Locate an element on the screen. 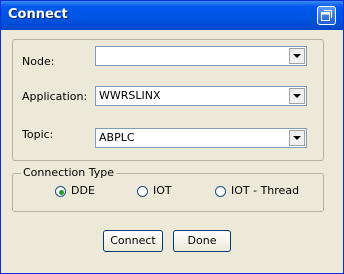 This screenshot has width=344, height=274. restore-window-icon is located at coordinates (326, 15).